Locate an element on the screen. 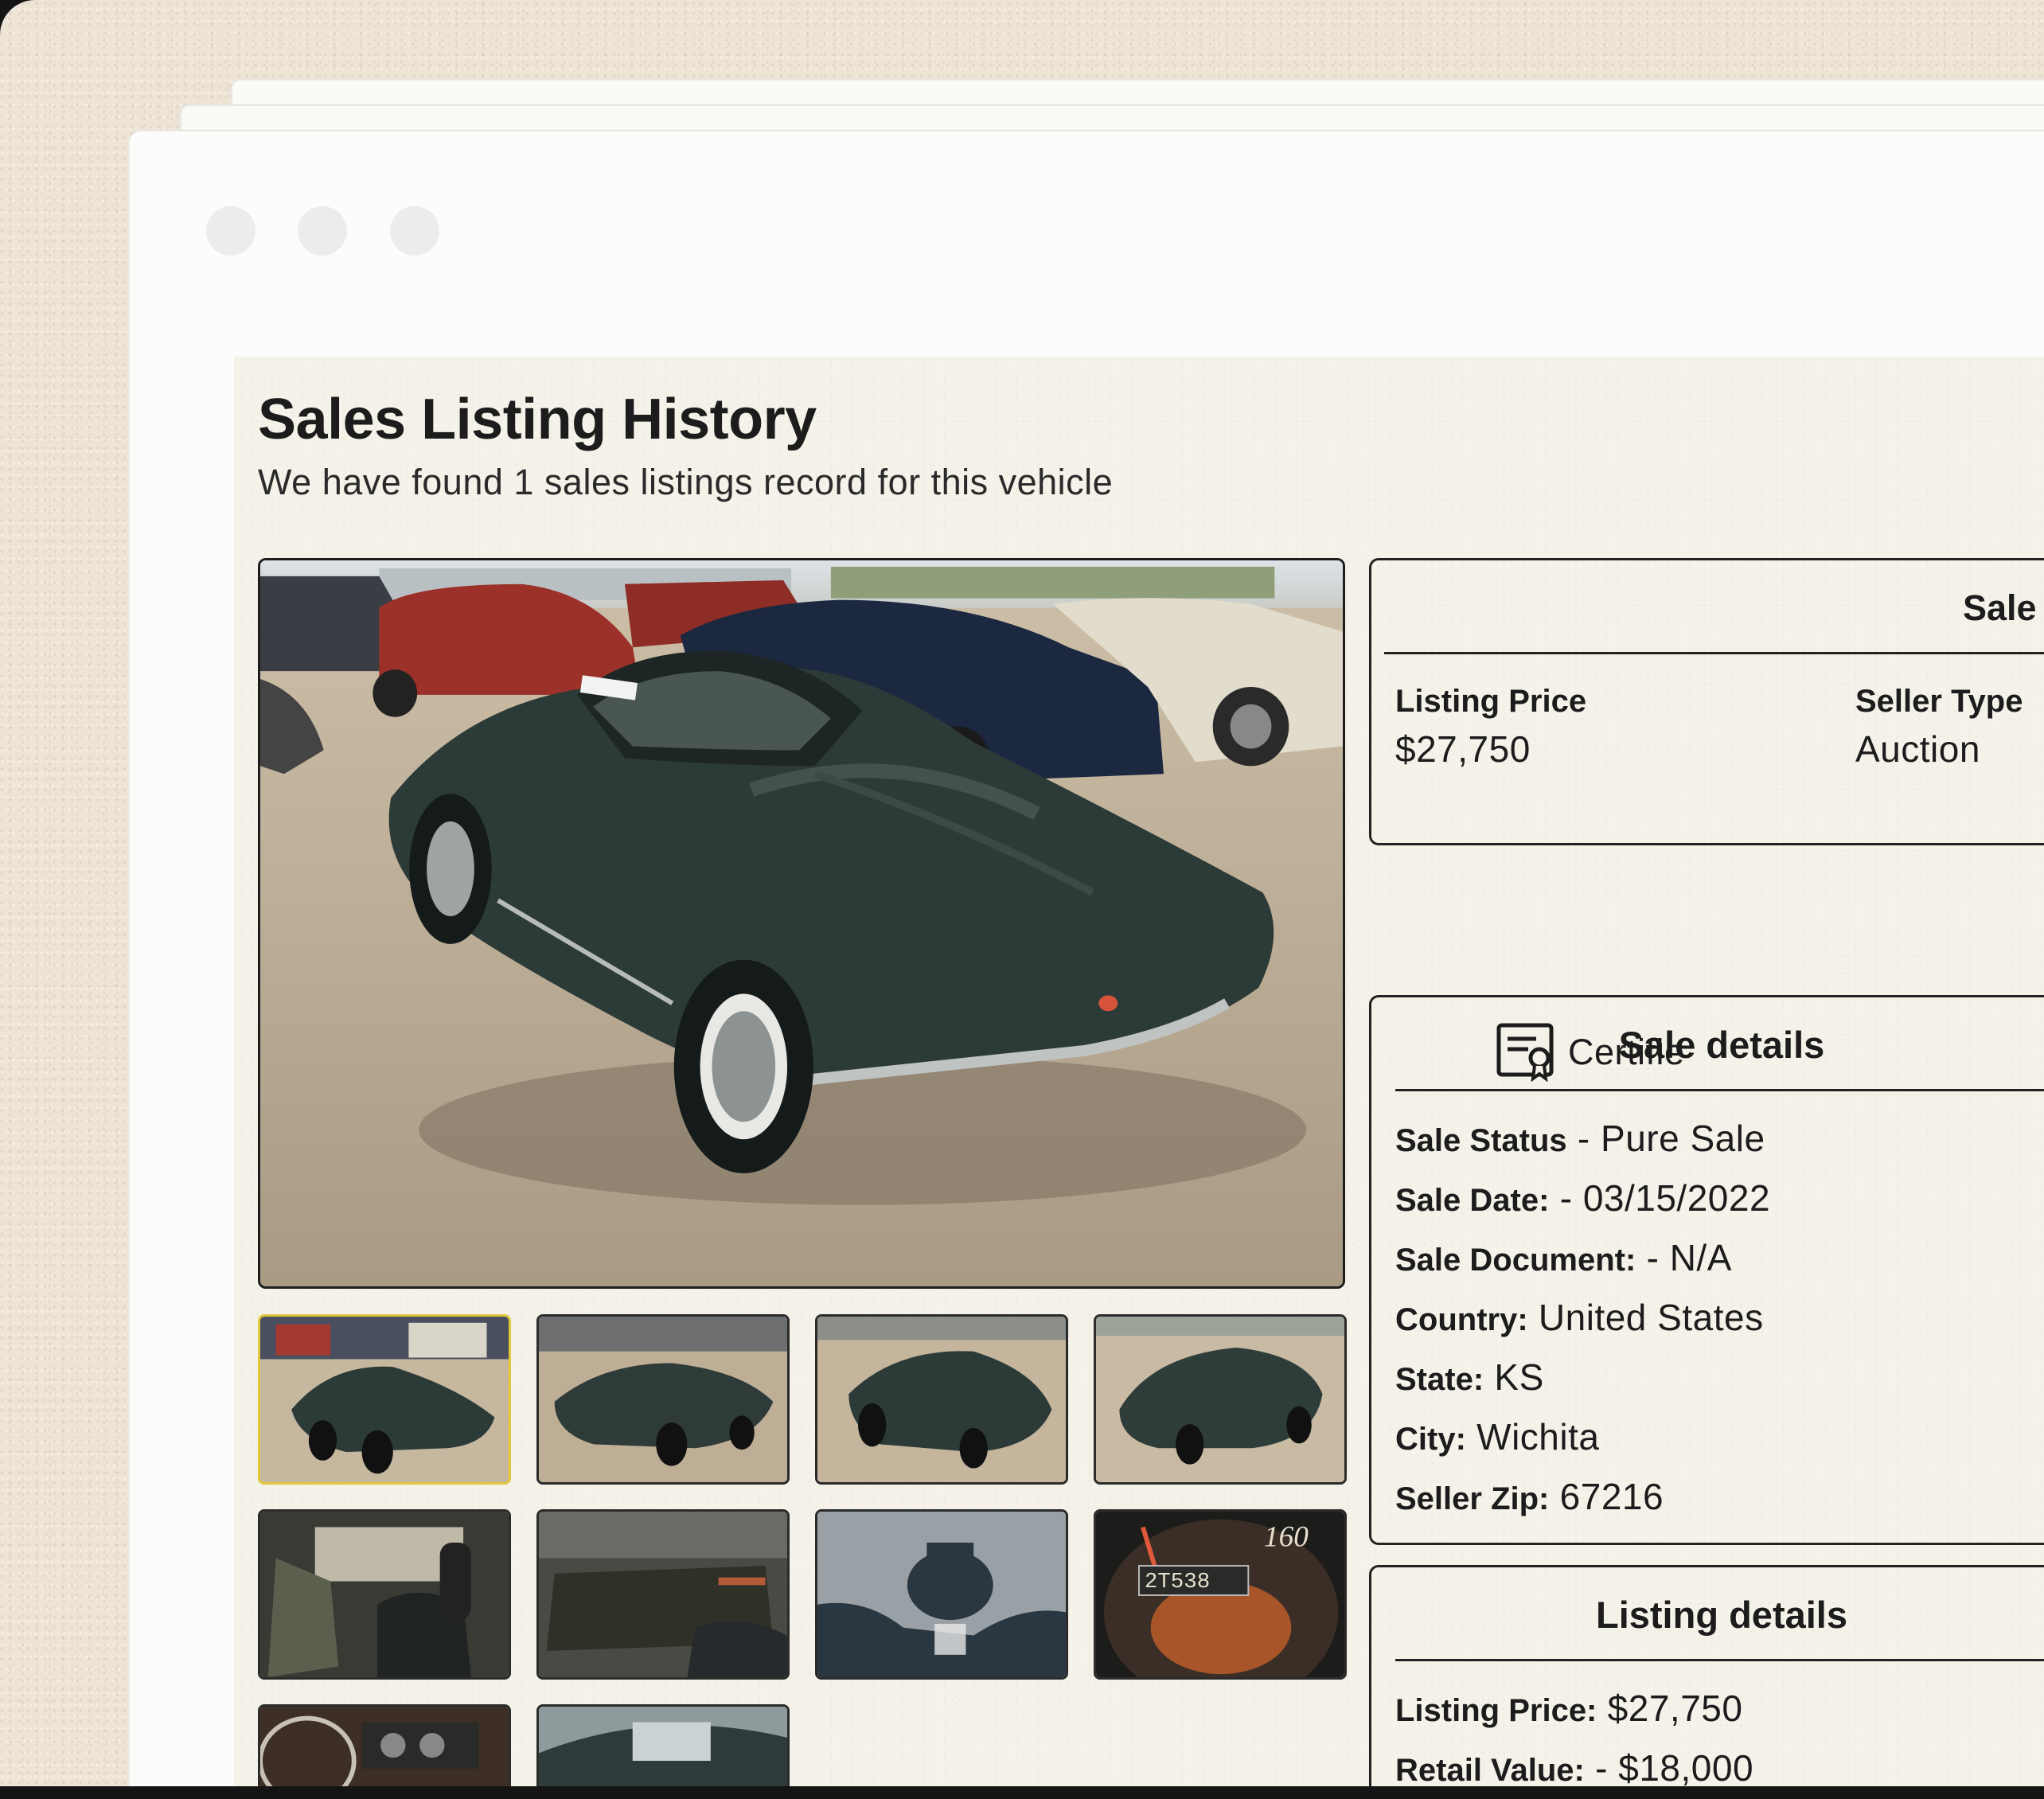  listing-price-label: Listing Price is located at coordinates (1491, 701).